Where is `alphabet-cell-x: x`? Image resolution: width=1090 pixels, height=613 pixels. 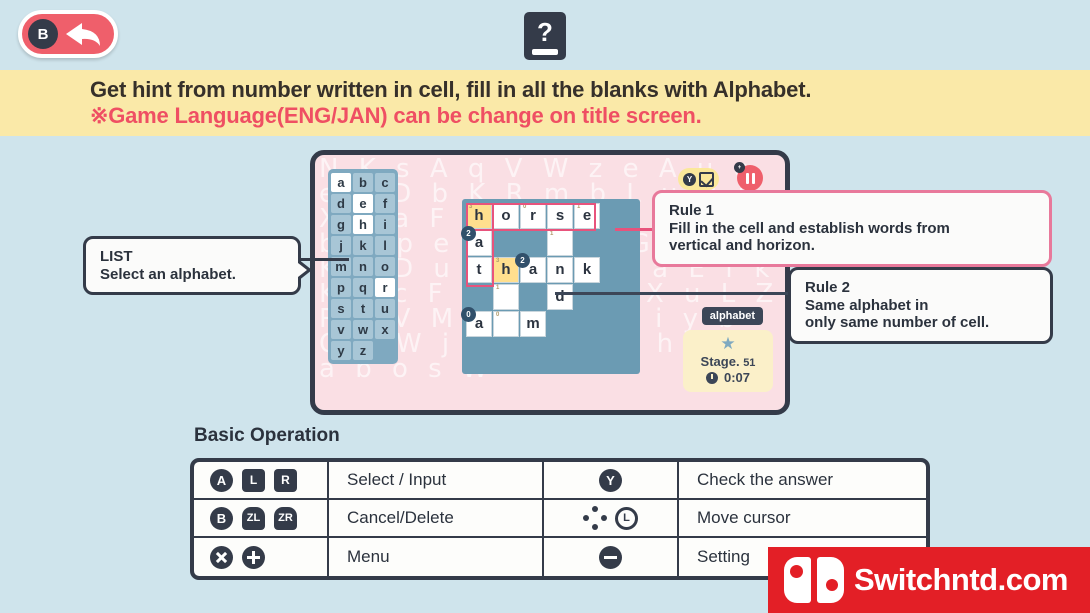
alphabet-cell-x: x is located at coordinates (385, 329).